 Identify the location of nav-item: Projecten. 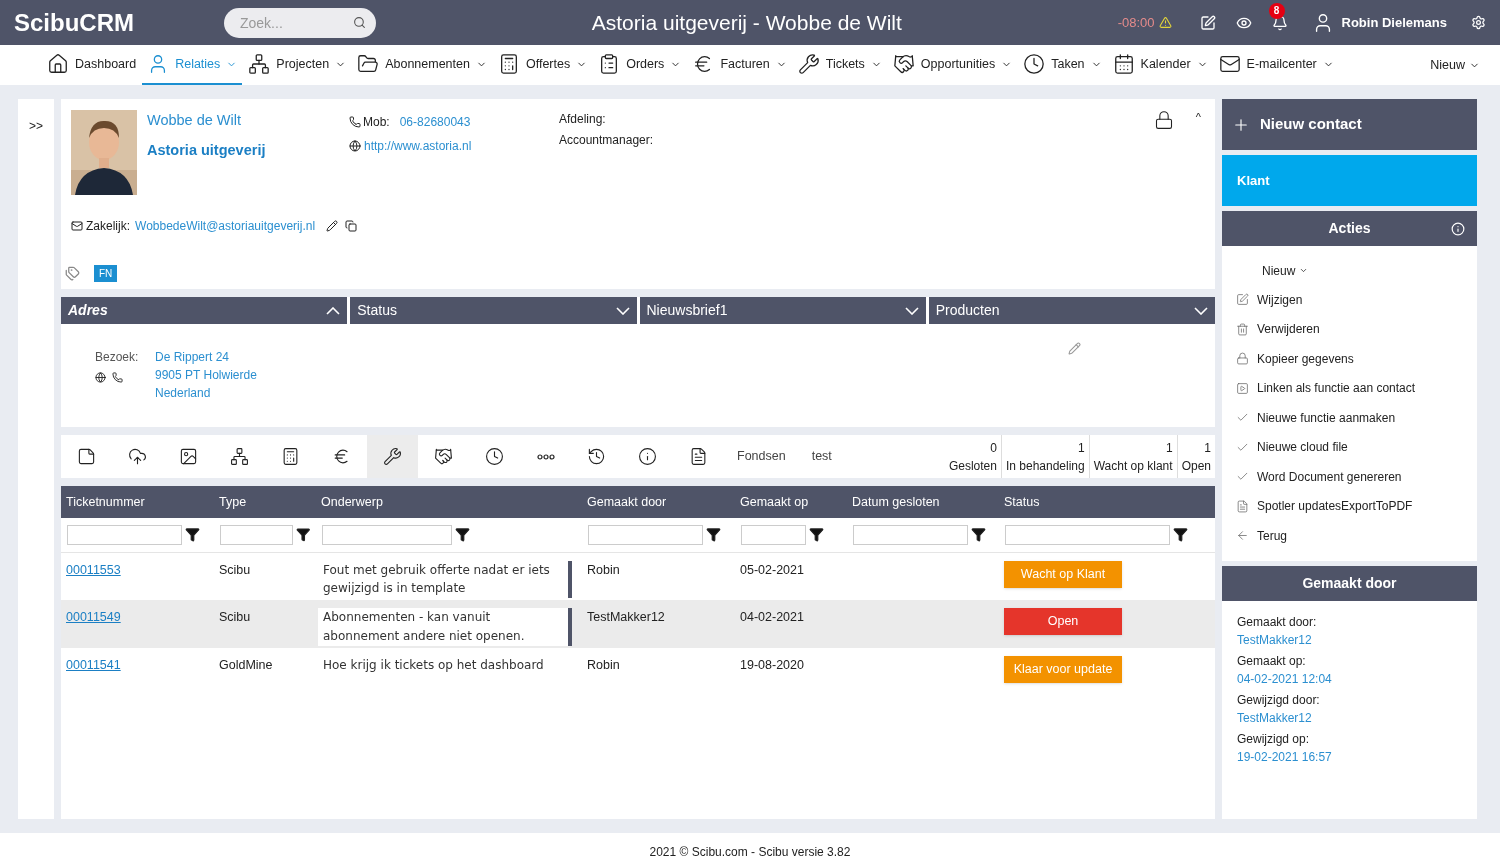
(297, 65).